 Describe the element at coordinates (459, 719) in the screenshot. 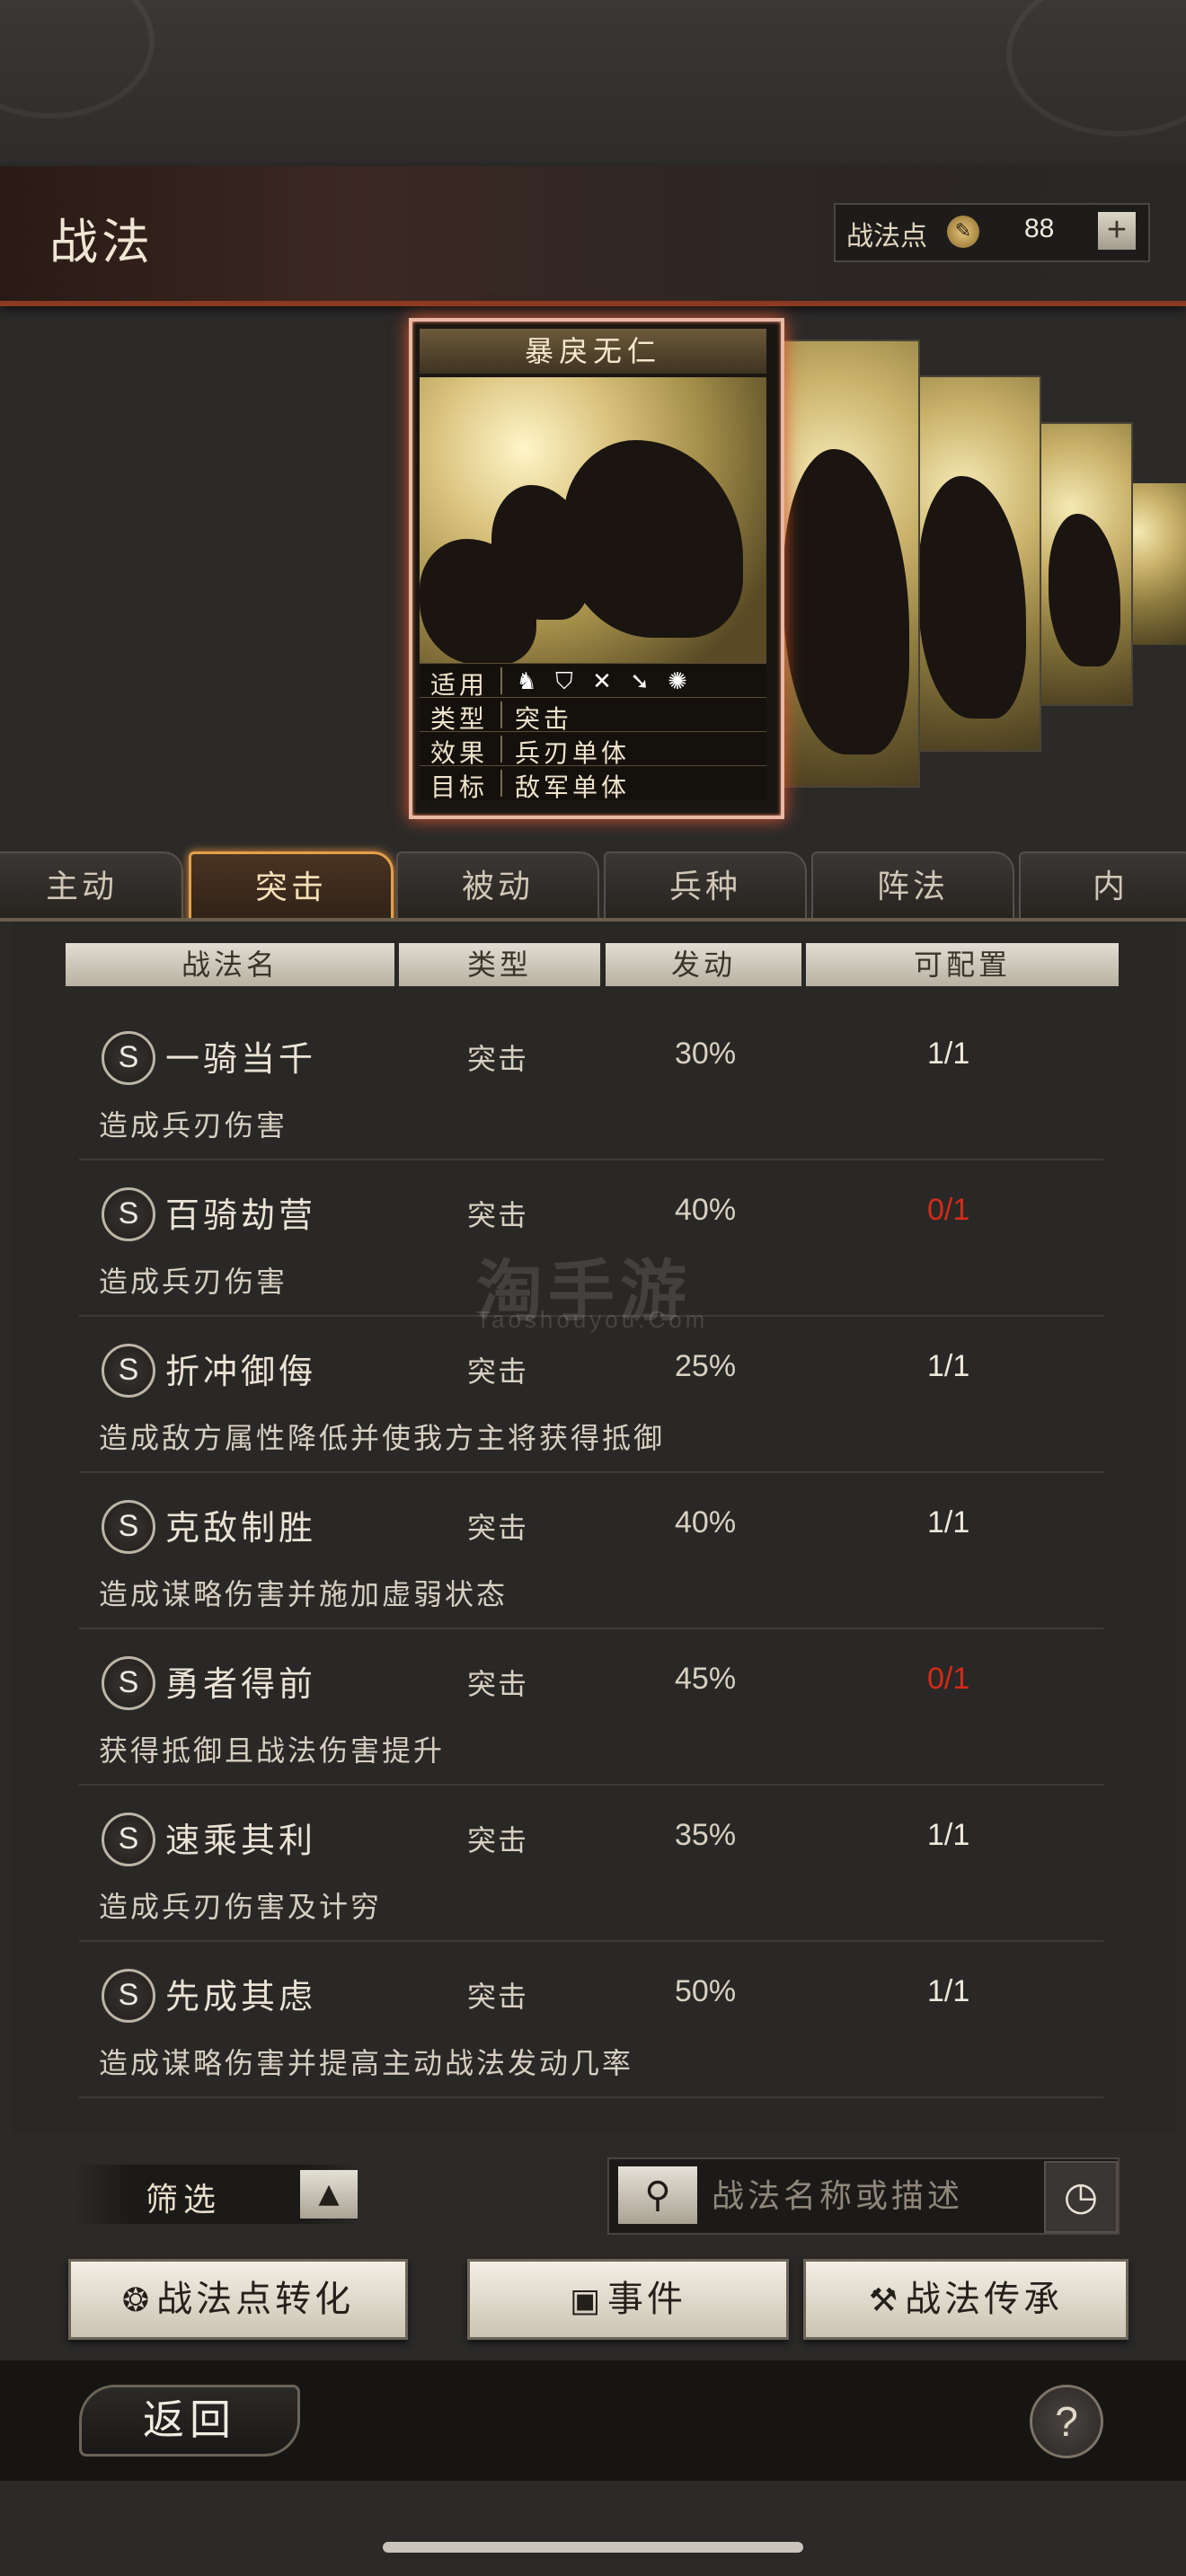

I see `card-row-key: 类型` at that location.